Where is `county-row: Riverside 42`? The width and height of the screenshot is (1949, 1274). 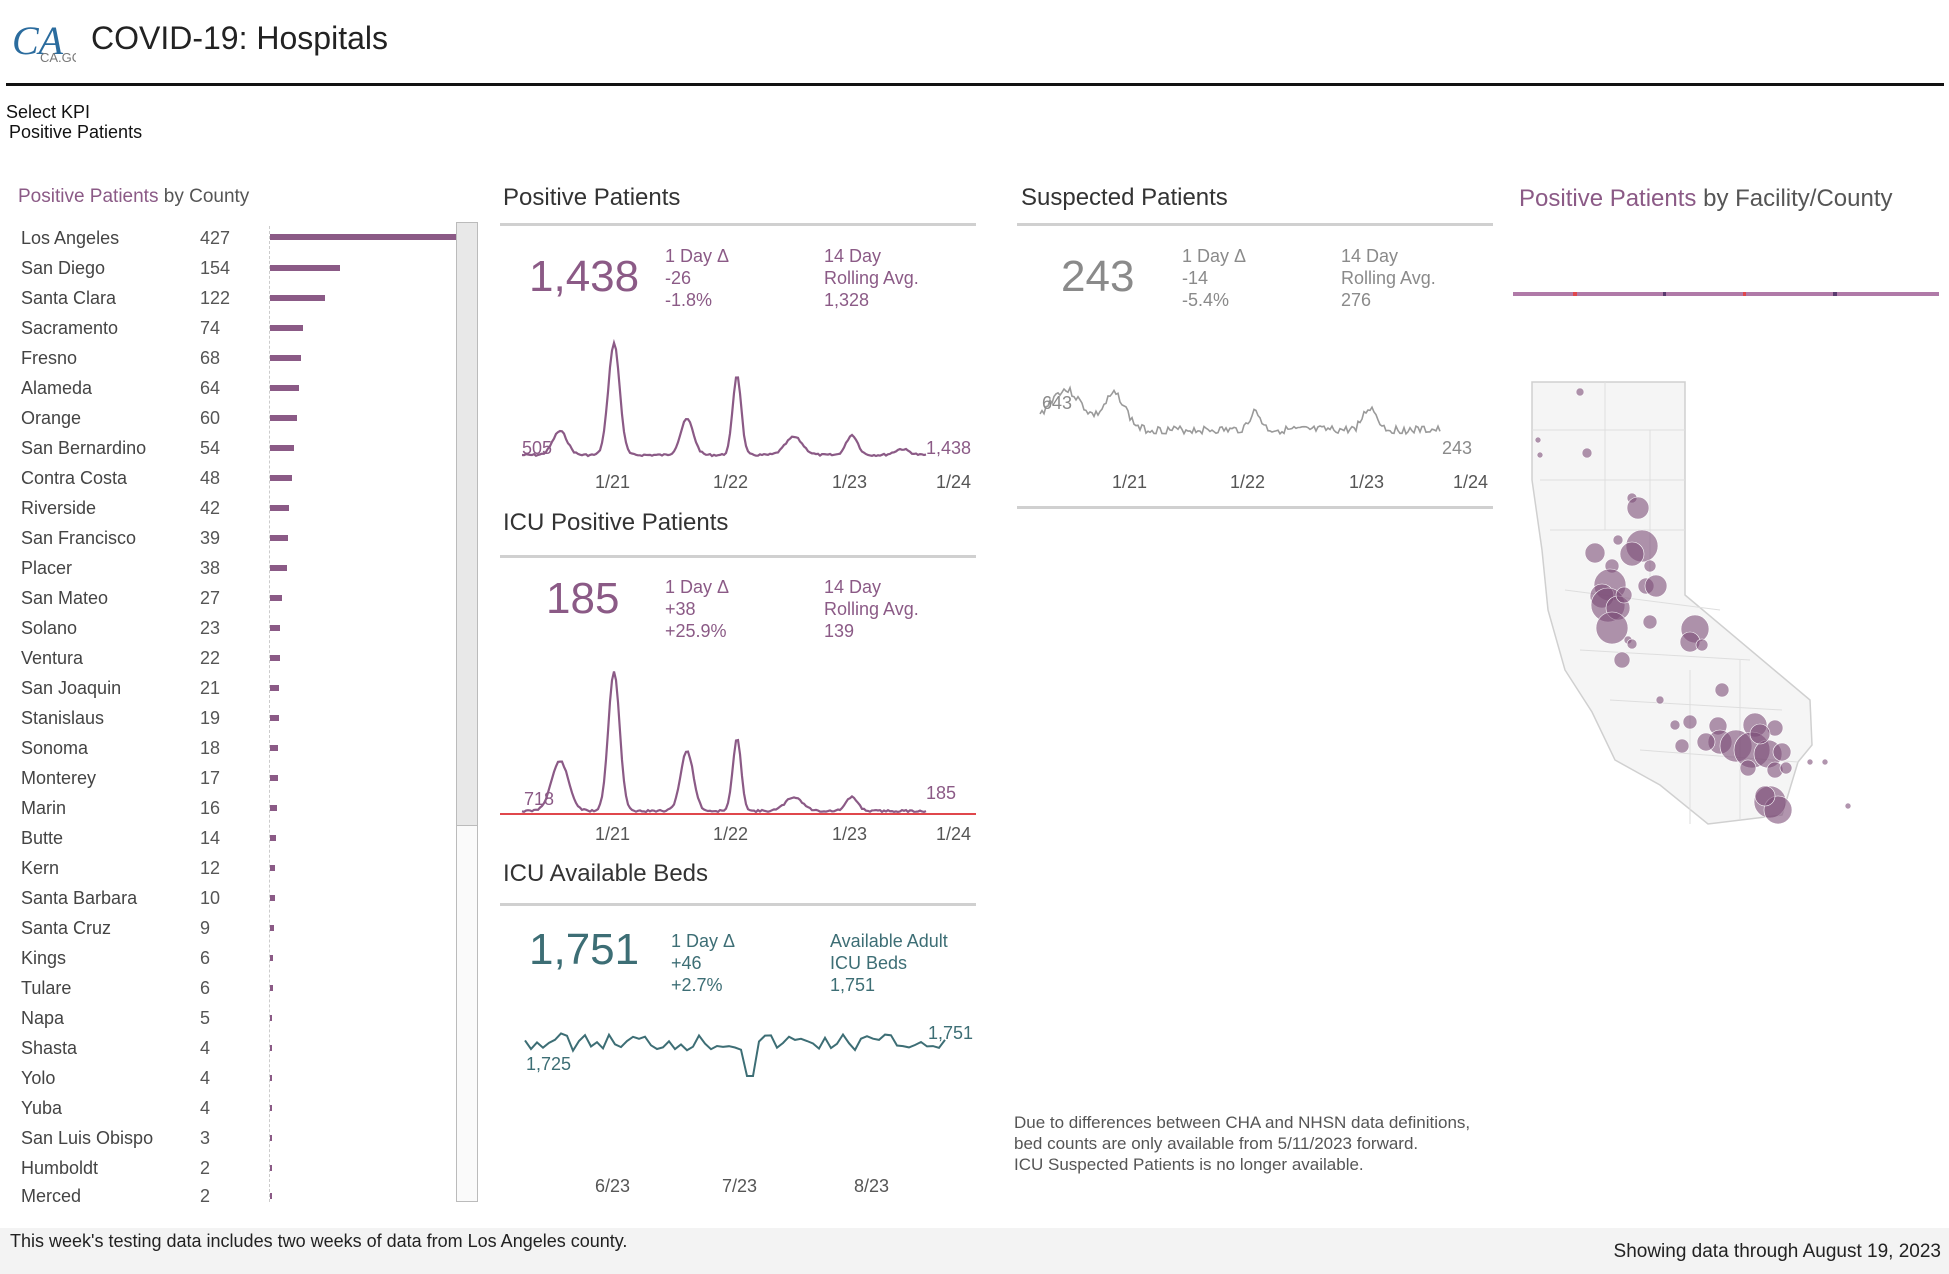 county-row: Riverside 42 is located at coordinates (238, 509).